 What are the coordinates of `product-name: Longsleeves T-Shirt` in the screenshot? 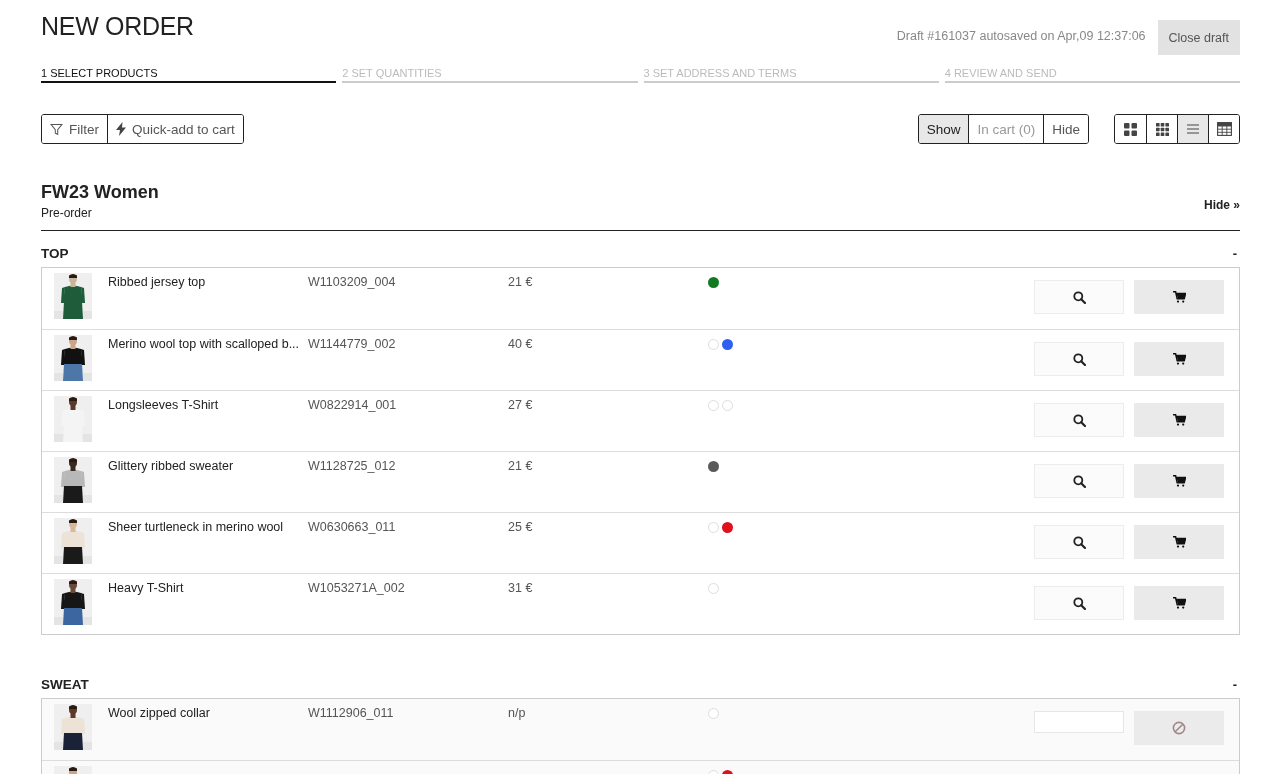 It's located at (164, 405).